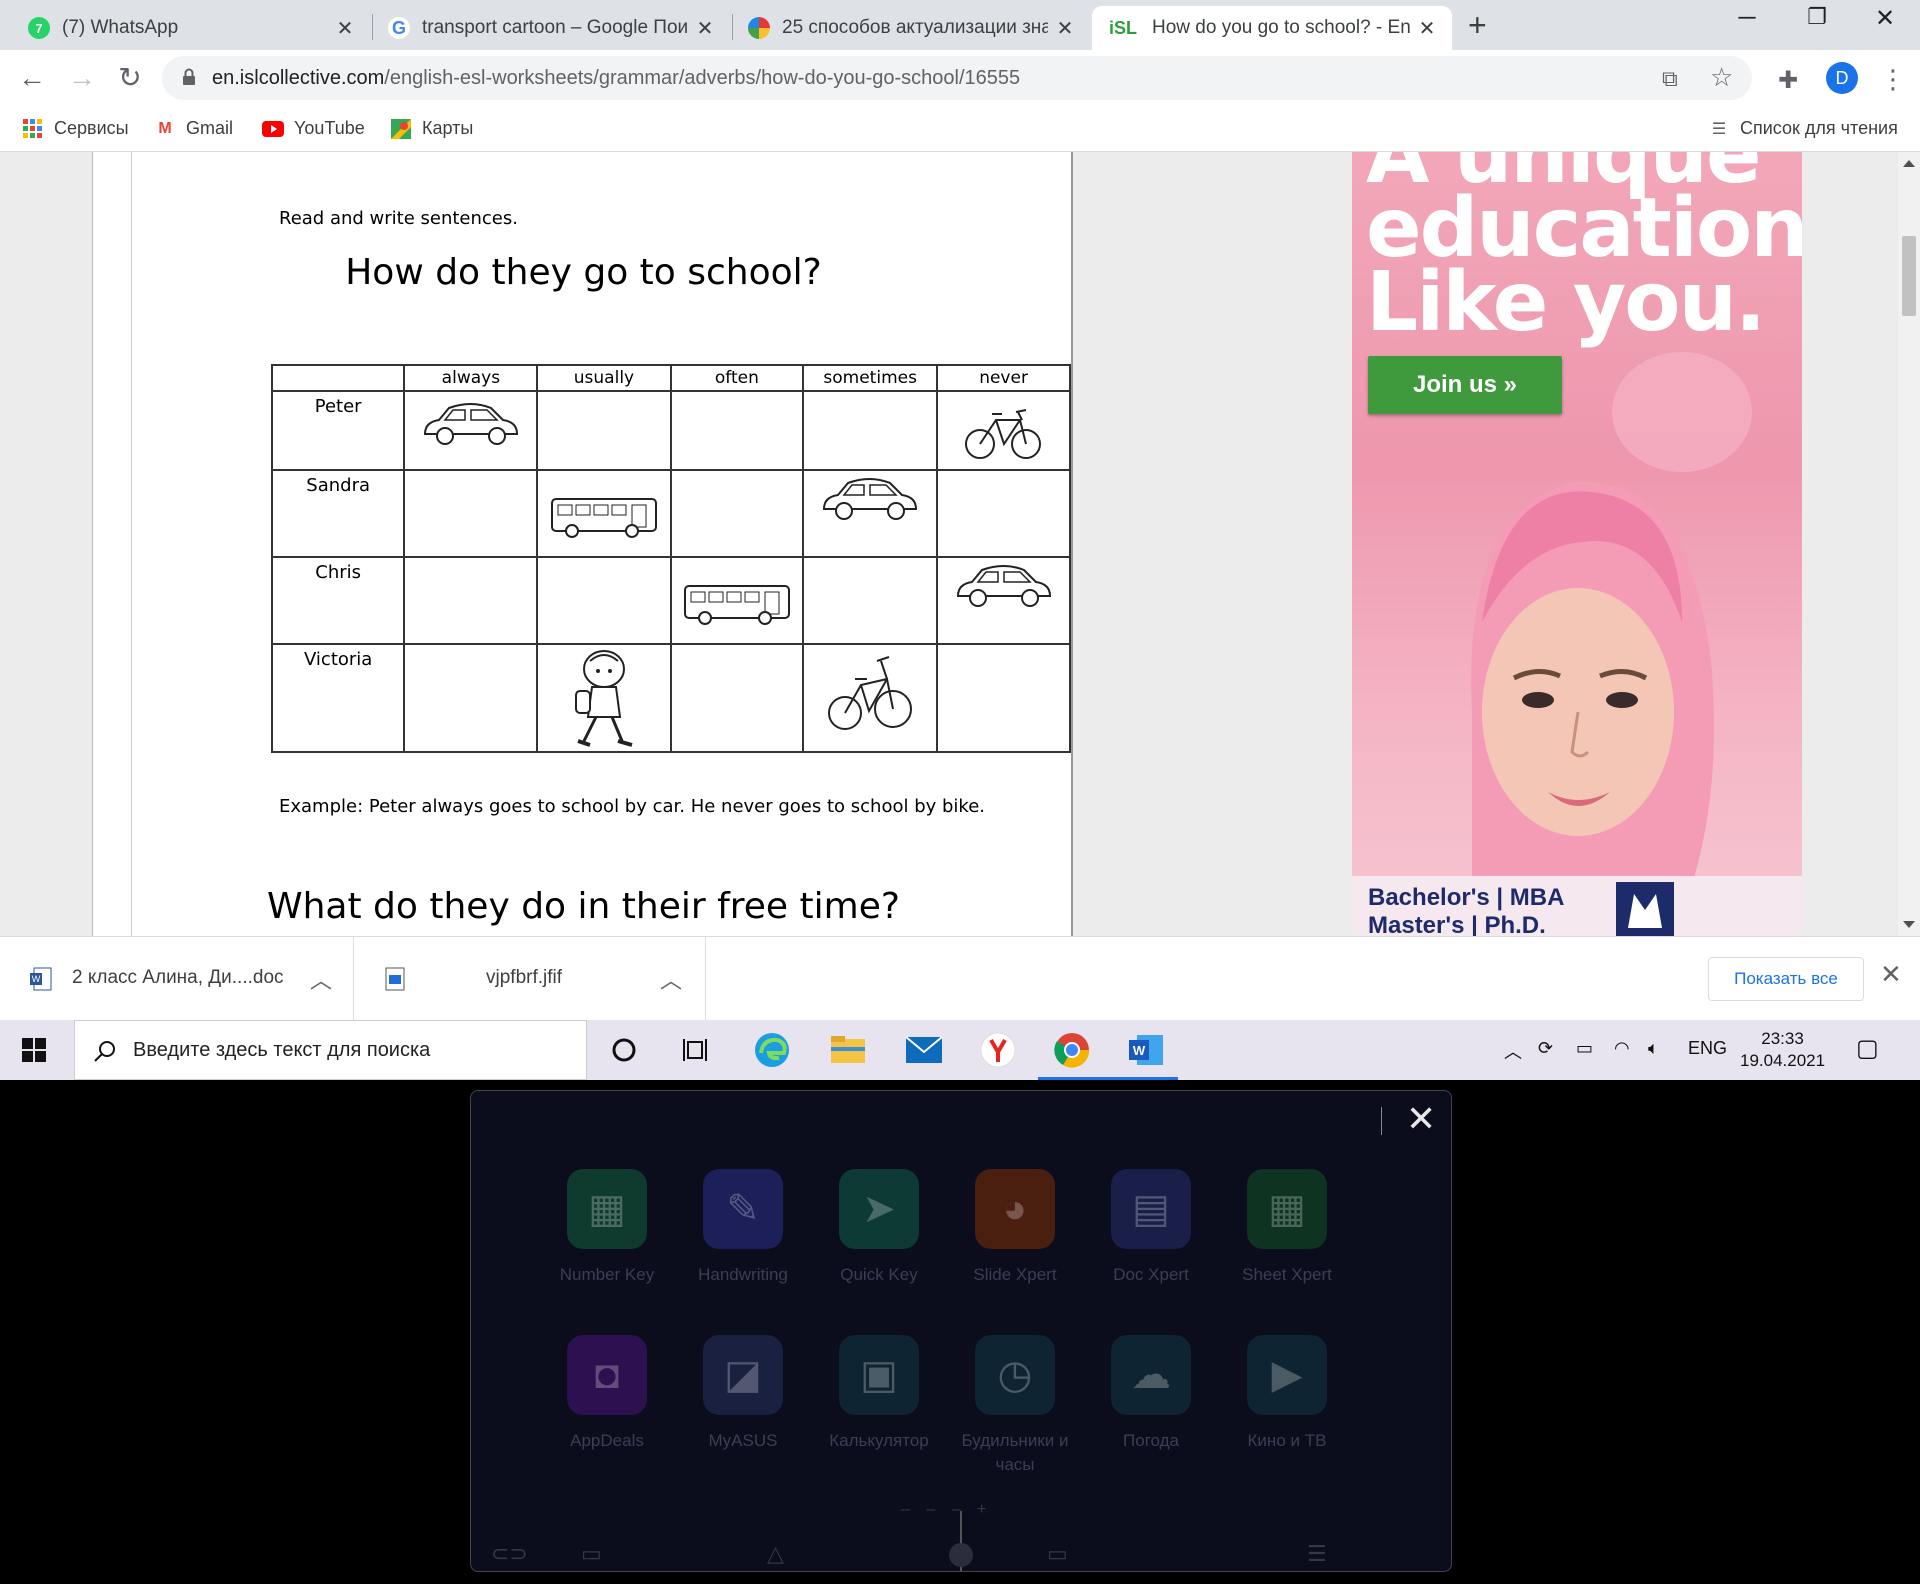 This screenshot has width=1920, height=1584. What do you see at coordinates (192, 28) in the screenshot?
I see `tab-whatsapp: 7 (7) WhatsApp ✕` at bounding box center [192, 28].